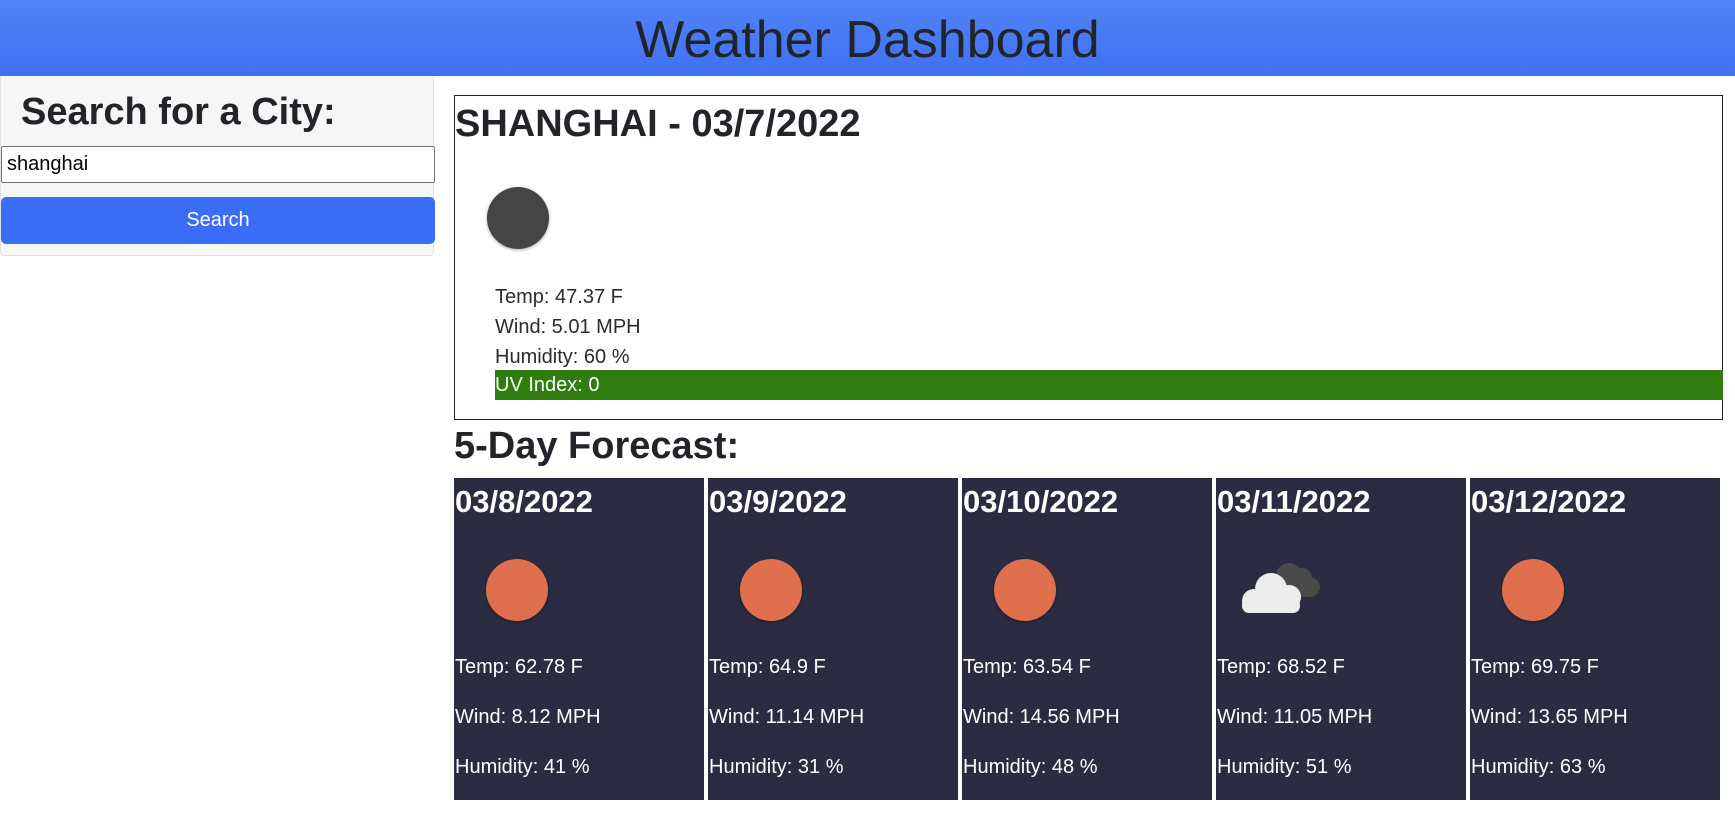 The image size is (1735, 823). I want to click on city-search-input, so click(218, 164).